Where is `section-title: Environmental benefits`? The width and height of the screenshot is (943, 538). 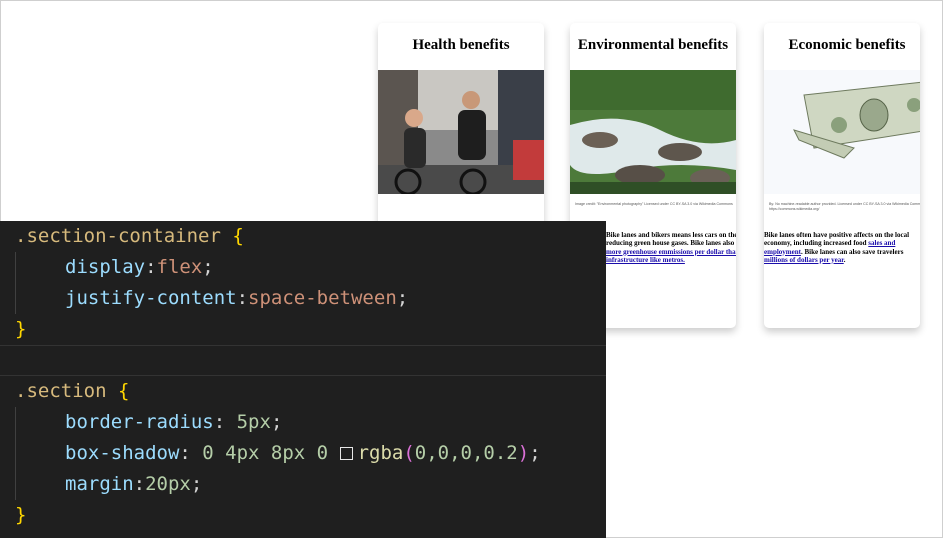
section-title: Environmental benefits is located at coordinates (653, 45).